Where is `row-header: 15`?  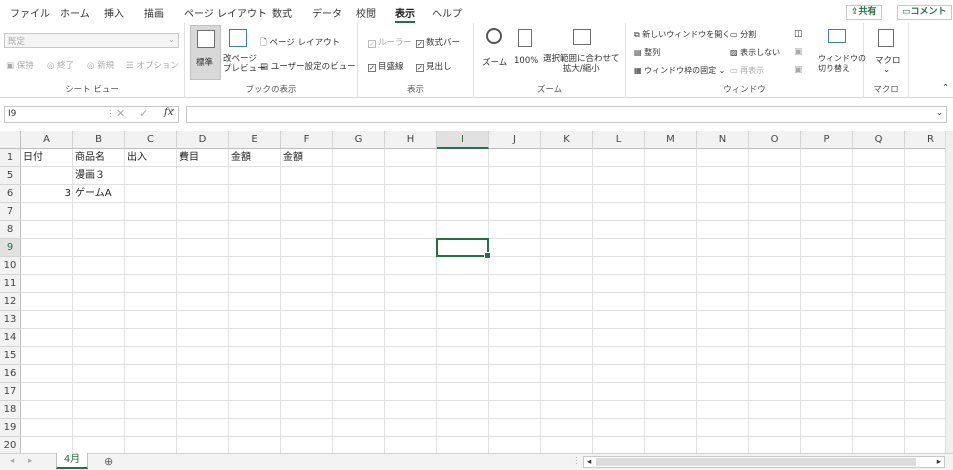
row-header: 15 is located at coordinates (10, 356).